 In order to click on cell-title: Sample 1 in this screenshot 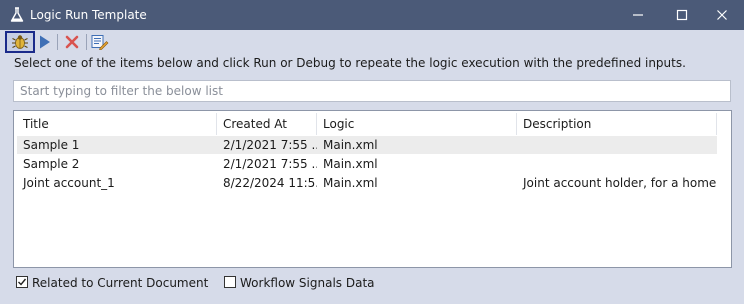, I will do `click(51, 145)`.